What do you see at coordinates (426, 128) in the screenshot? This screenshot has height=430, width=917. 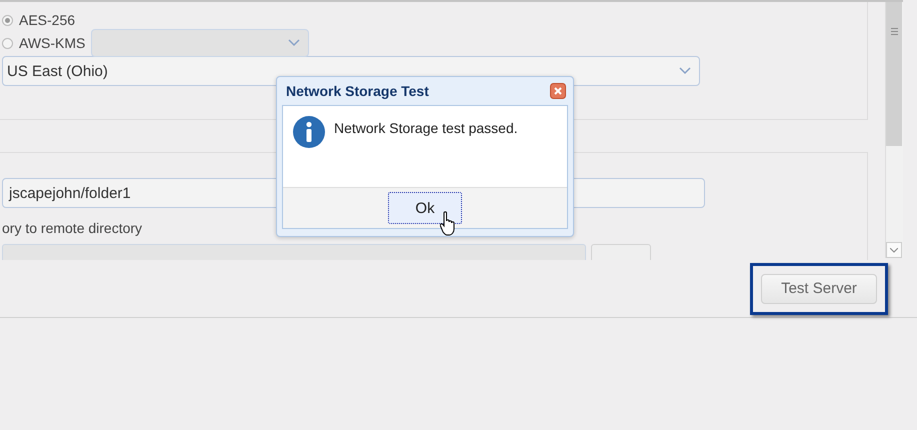 I see `dialog-message: Network Storage test passed.` at bounding box center [426, 128].